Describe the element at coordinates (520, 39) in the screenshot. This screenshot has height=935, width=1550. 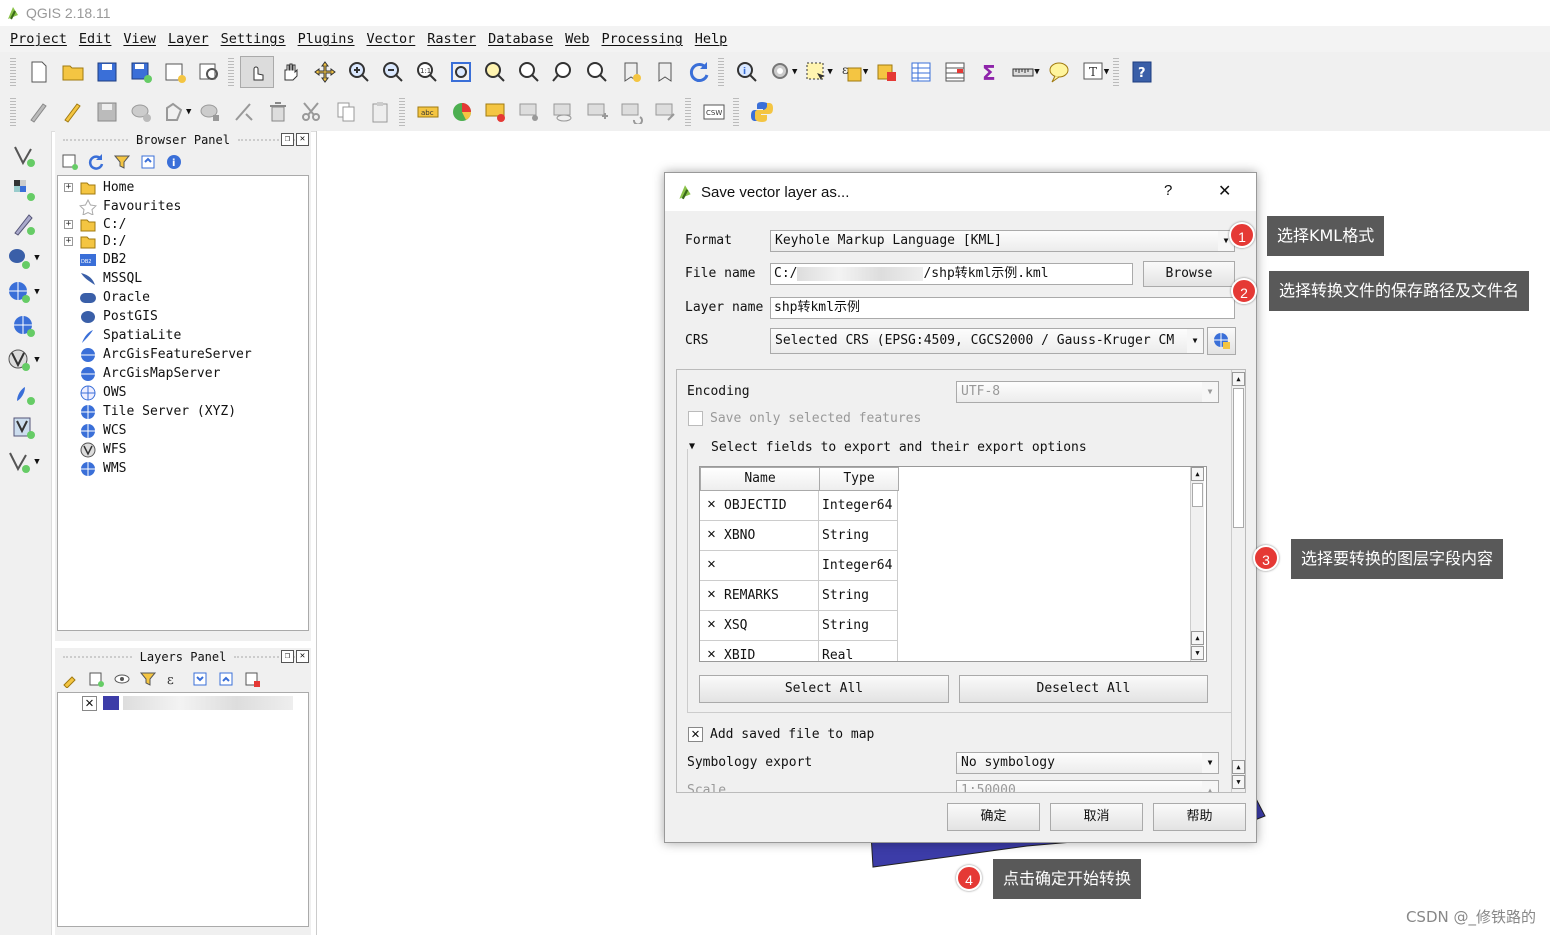
I see `menu-database: Database` at that location.